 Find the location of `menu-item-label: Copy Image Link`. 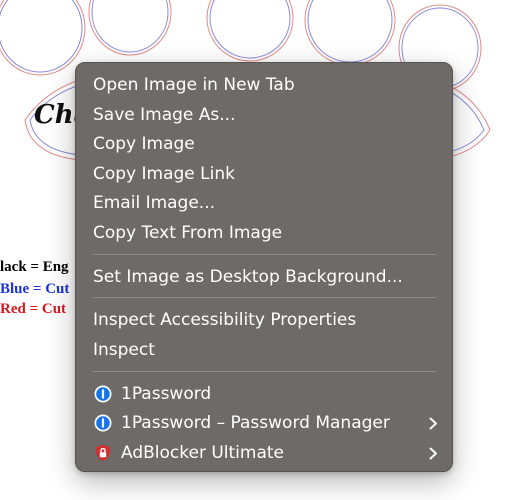

menu-item-label: Copy Image Link is located at coordinates (164, 174).